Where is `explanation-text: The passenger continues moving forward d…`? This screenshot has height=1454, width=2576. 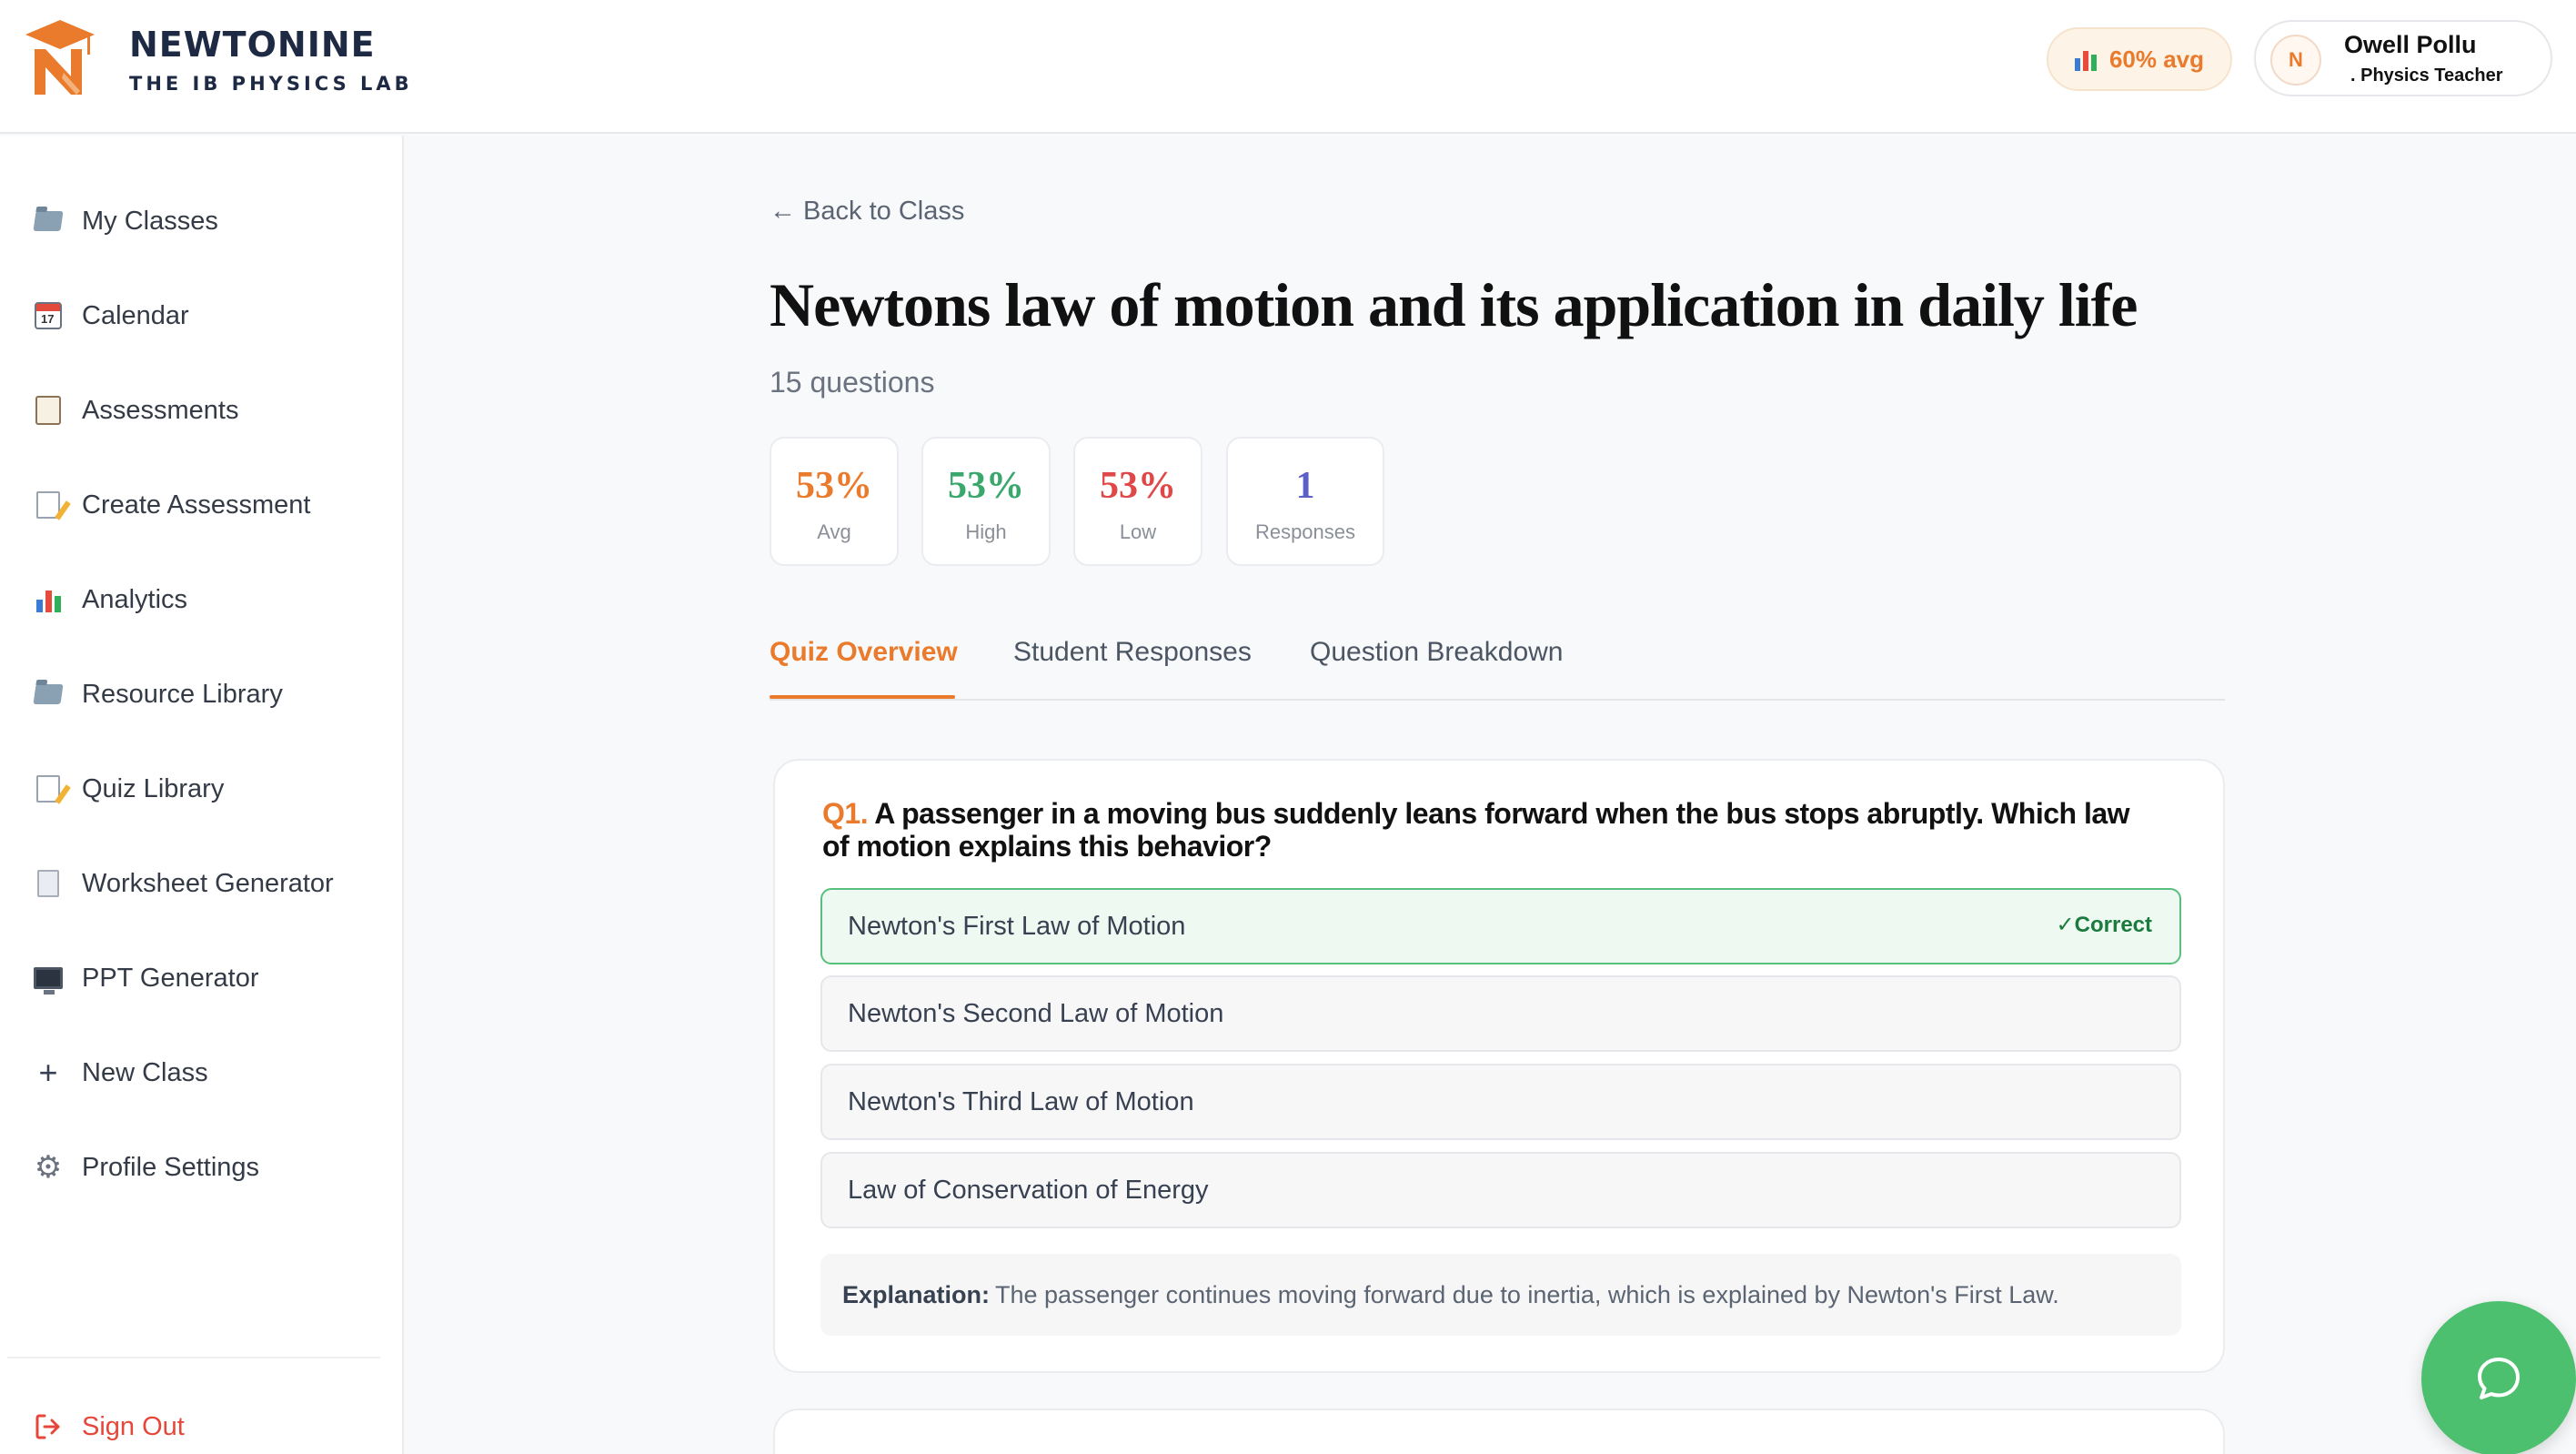
explanation-text: The passenger continues moving forward d… is located at coordinates (1527, 1294).